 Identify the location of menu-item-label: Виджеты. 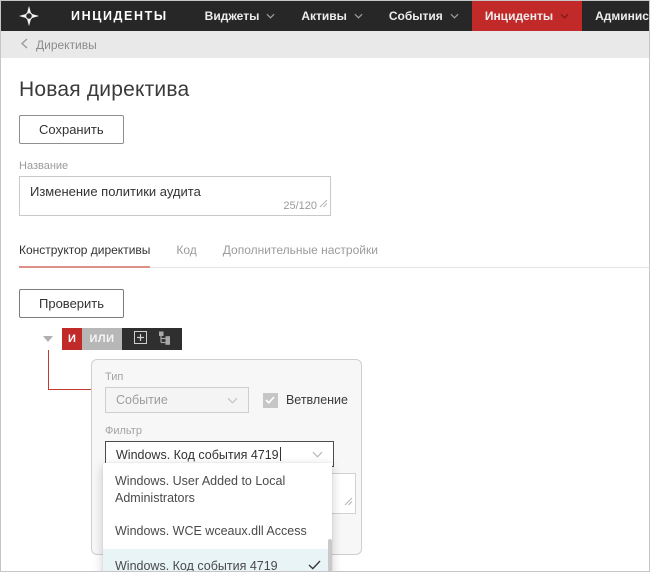
(232, 16).